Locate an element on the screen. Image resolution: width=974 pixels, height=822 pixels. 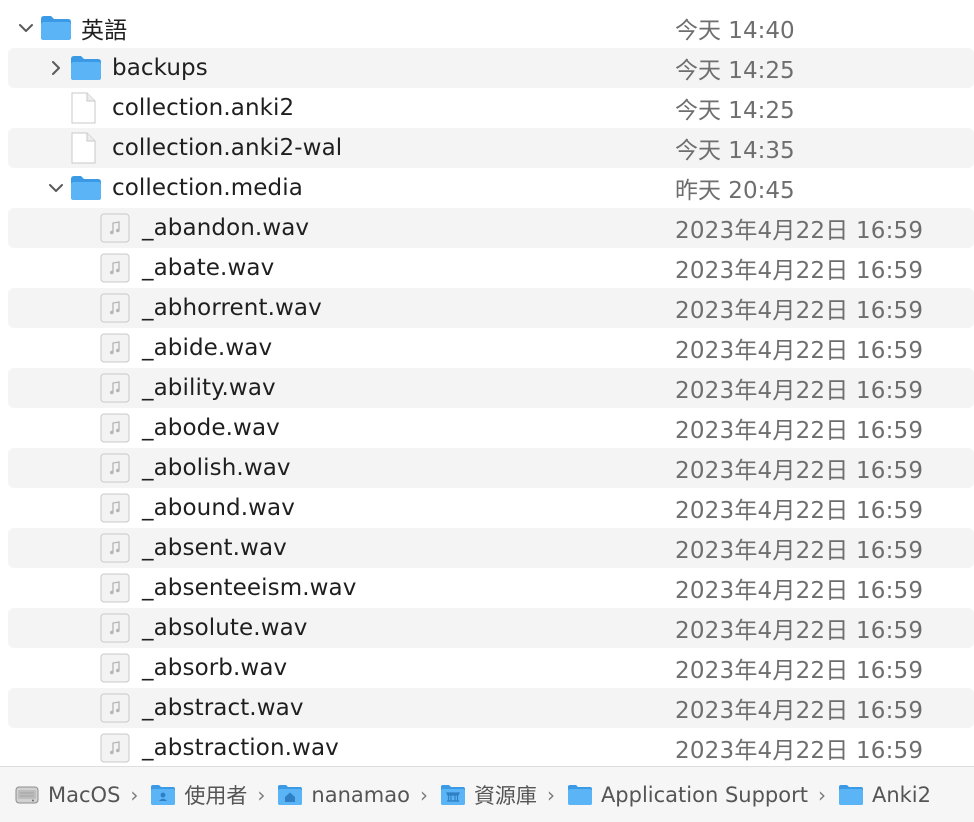
hard-drive-icon is located at coordinates (27, 795).